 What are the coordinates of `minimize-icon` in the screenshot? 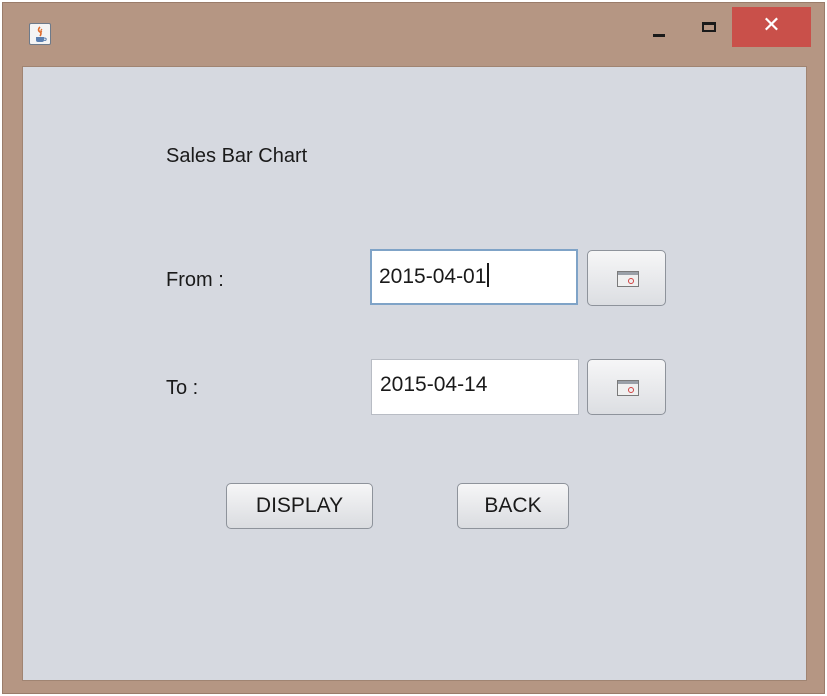 It's located at (659, 35).